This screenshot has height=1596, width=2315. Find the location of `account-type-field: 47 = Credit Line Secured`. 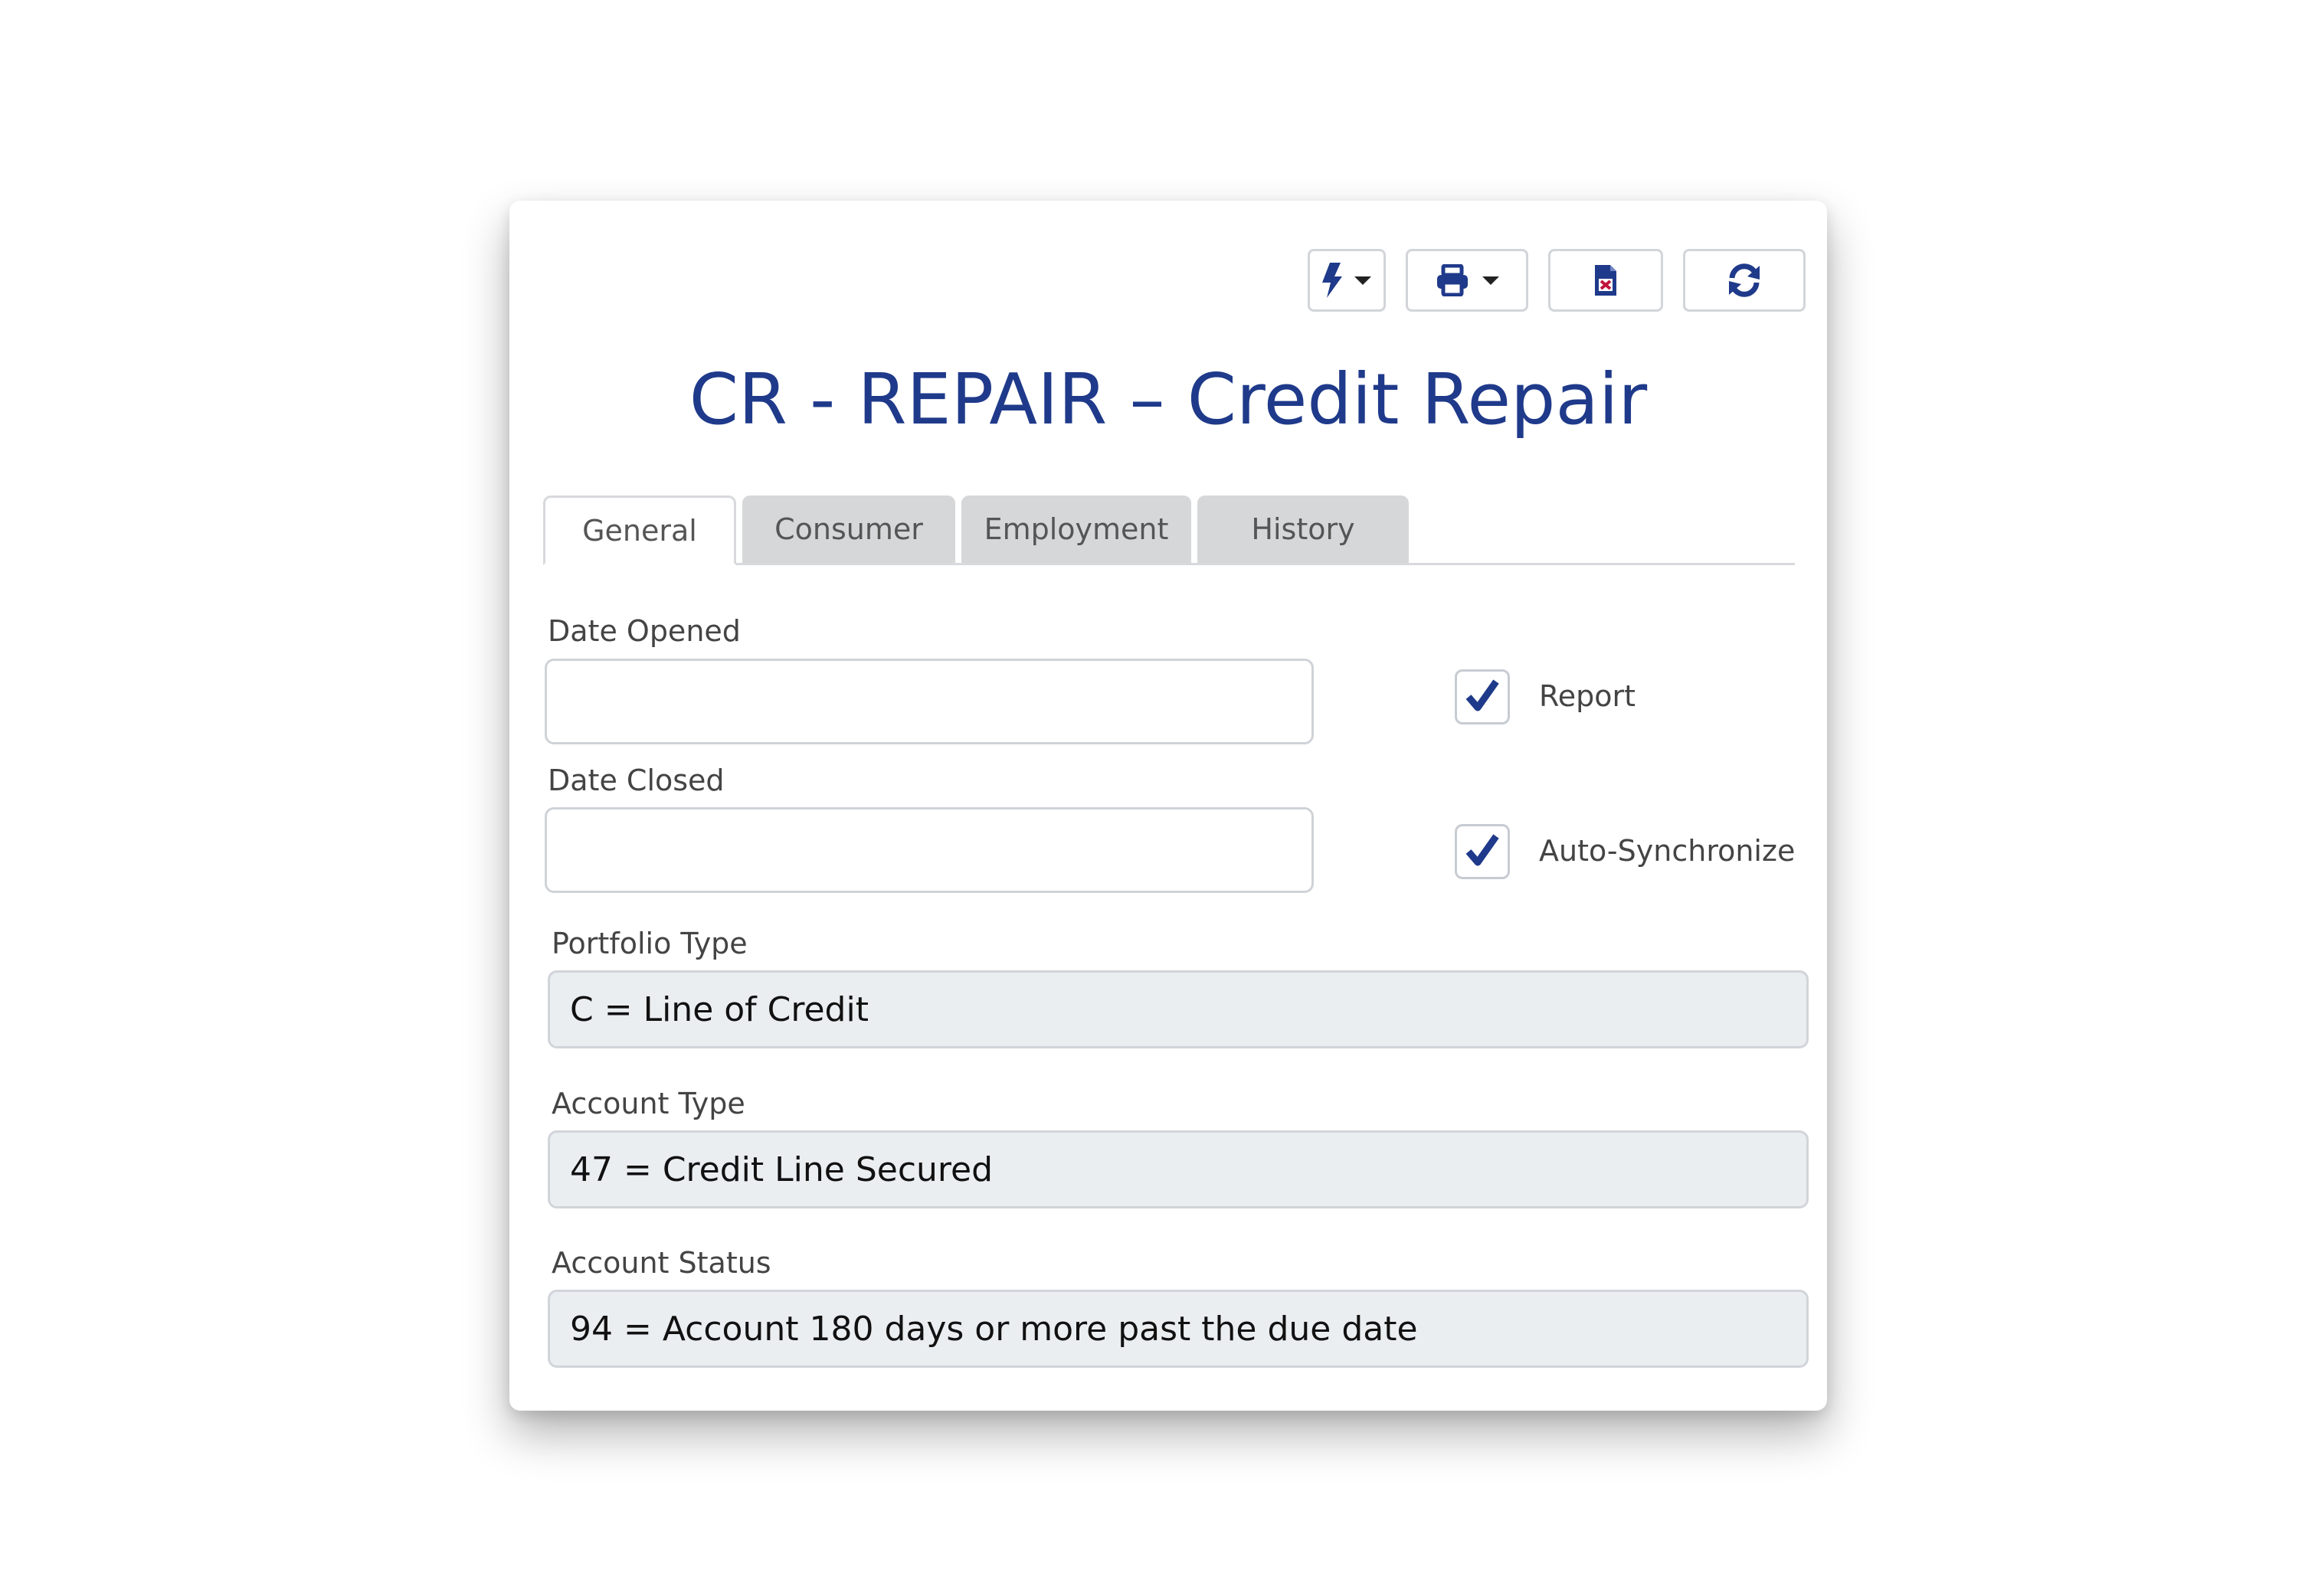

account-type-field: 47 = Credit Line Secured is located at coordinates (1178, 1169).